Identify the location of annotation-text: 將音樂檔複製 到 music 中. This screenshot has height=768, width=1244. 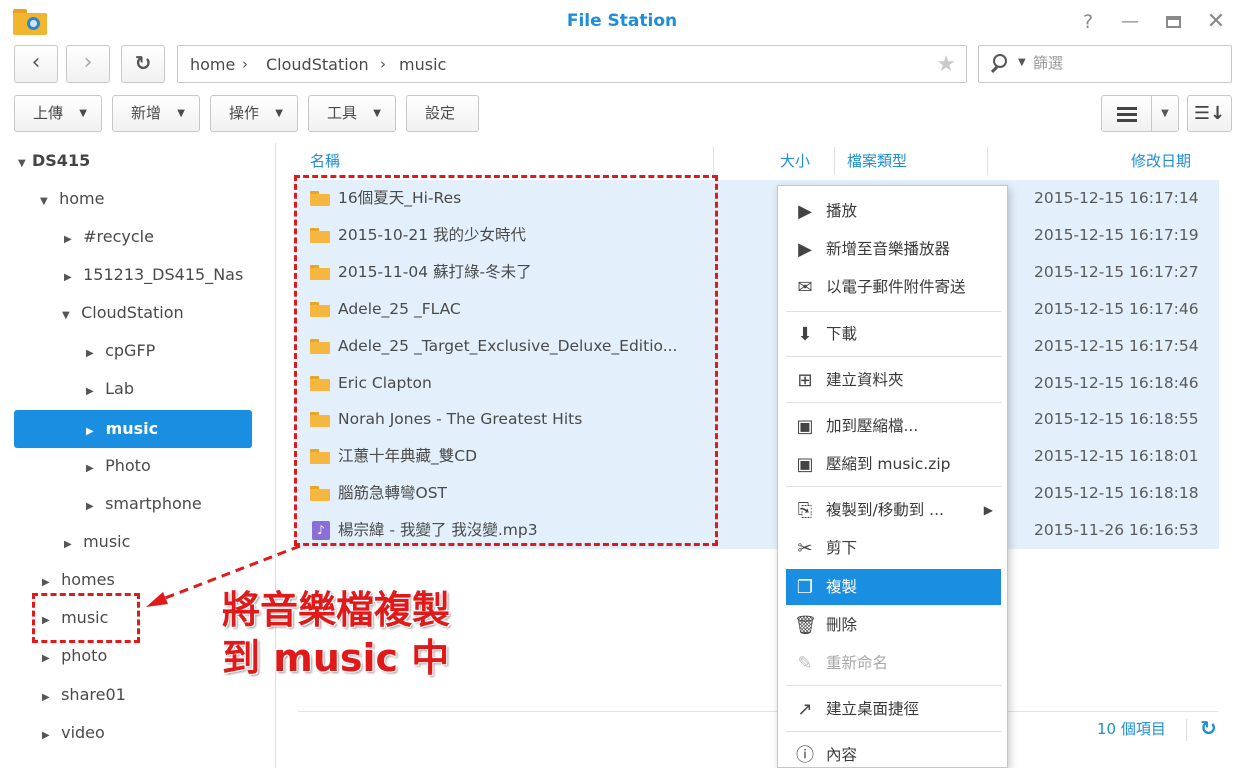
(336, 634).